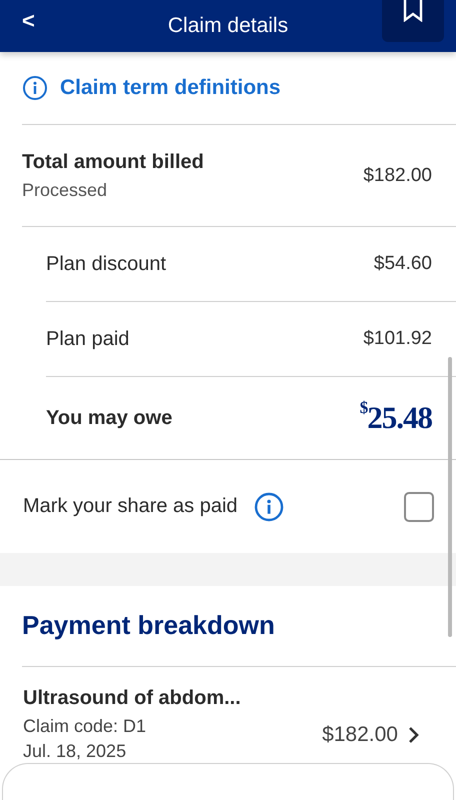 The image size is (456, 800). Describe the element at coordinates (403, 264) in the screenshot. I see `amount-text: $54.60` at that location.